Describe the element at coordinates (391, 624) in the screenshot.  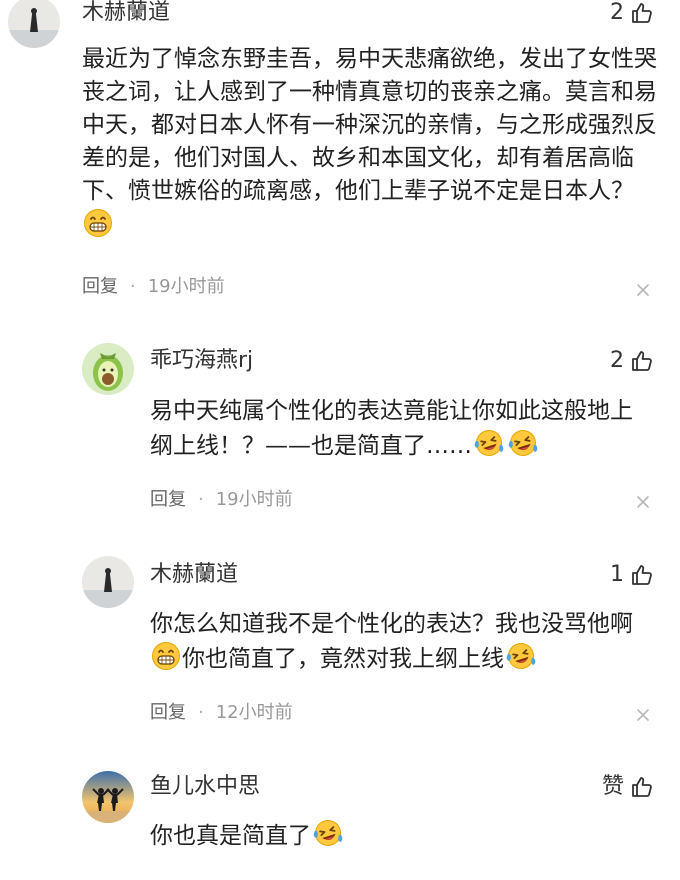
I see `comment-text-line: 你怎么知道我不是个性化的表达？我也没骂他啊` at that location.